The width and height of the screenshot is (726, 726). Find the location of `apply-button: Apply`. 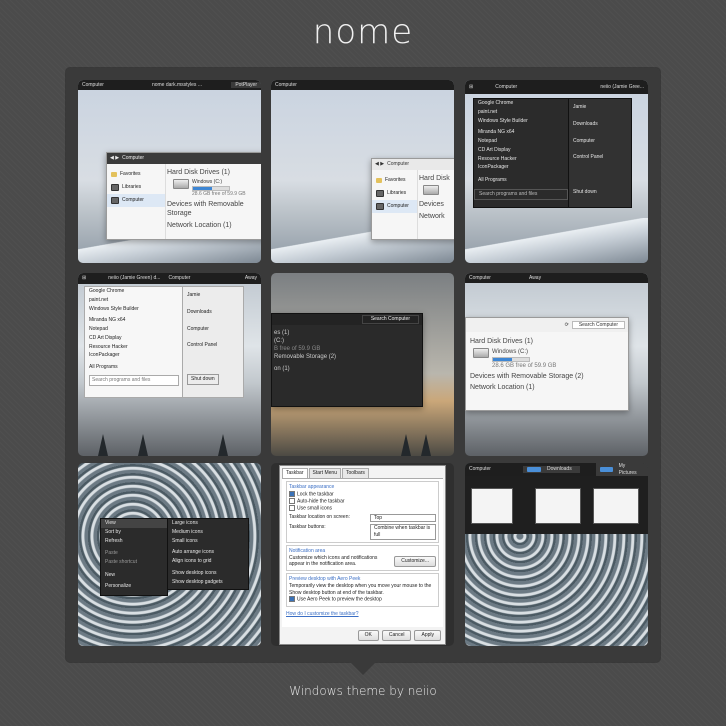

apply-button: Apply is located at coordinates (427, 635).